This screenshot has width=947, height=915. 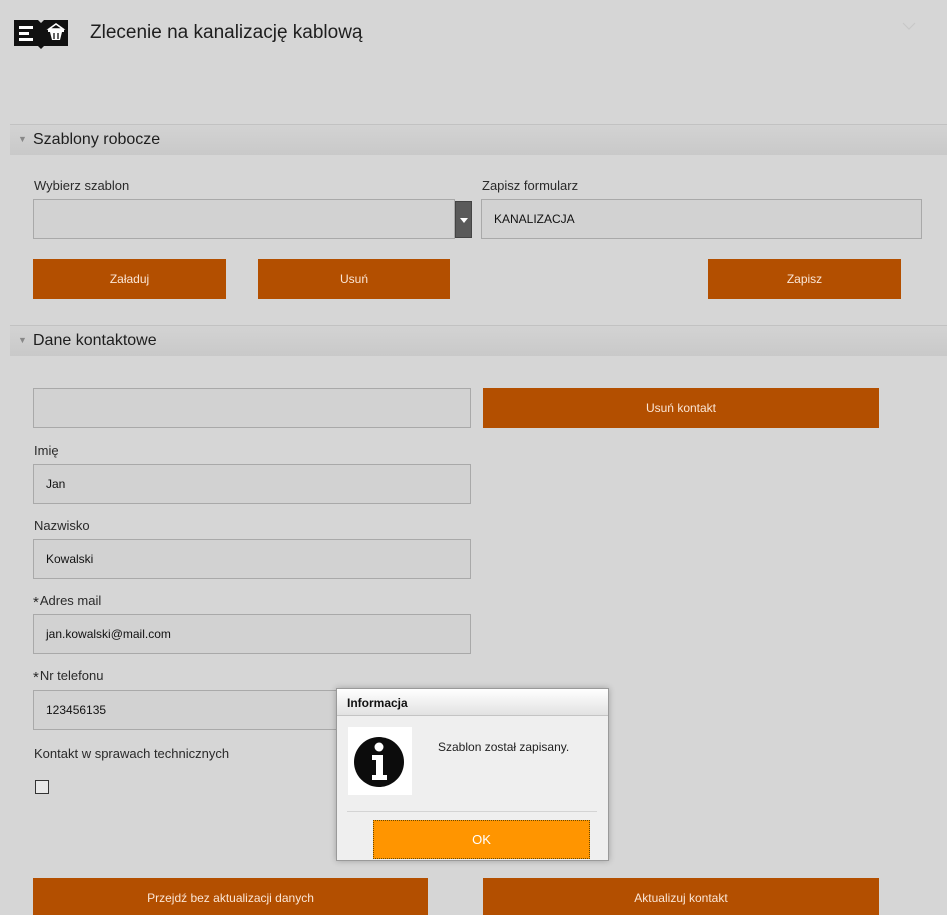 What do you see at coordinates (42, 787) in the screenshot?
I see `tech-contact-checkbox` at bounding box center [42, 787].